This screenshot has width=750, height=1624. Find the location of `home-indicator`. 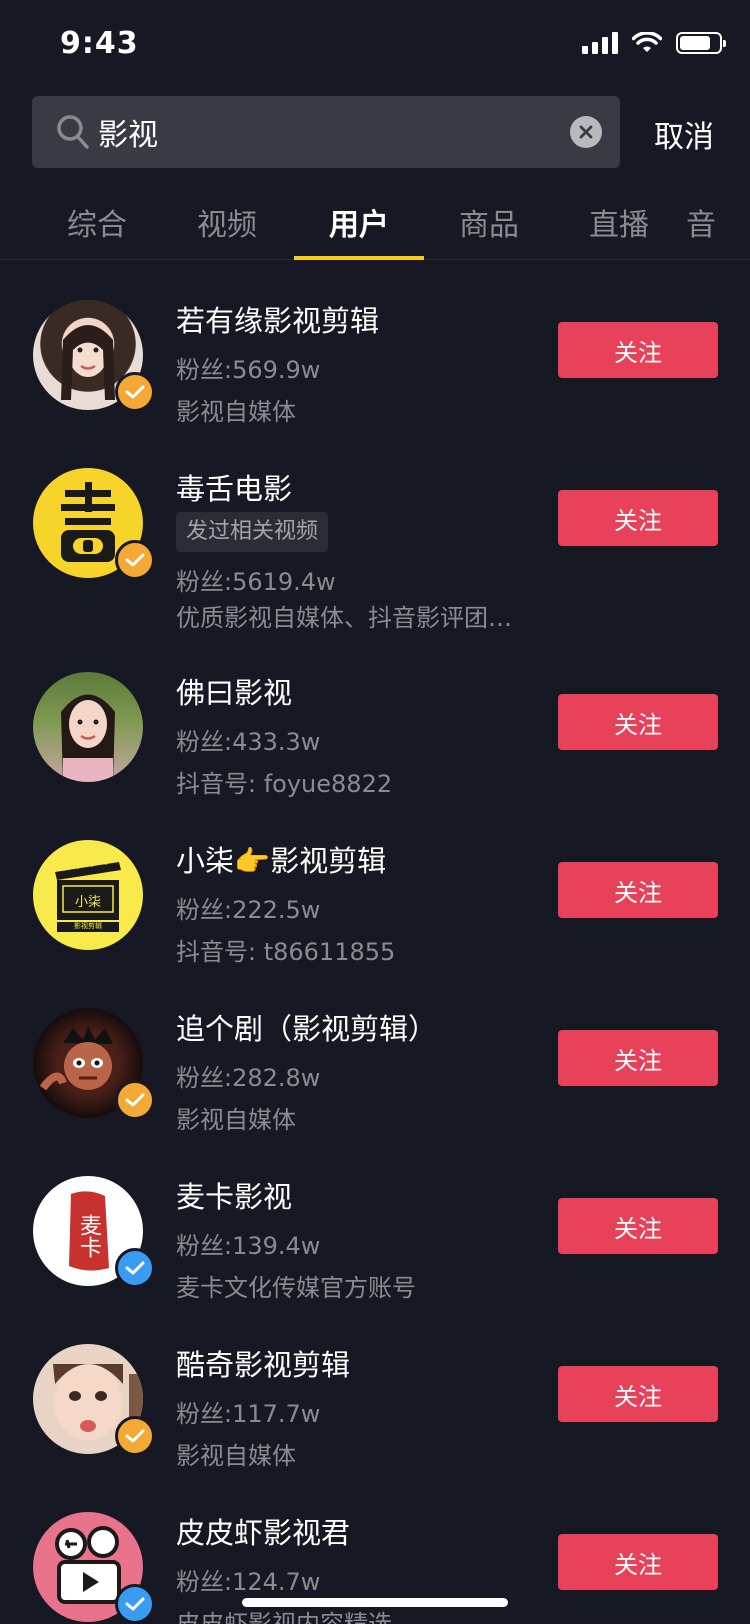

home-indicator is located at coordinates (375, 1602).